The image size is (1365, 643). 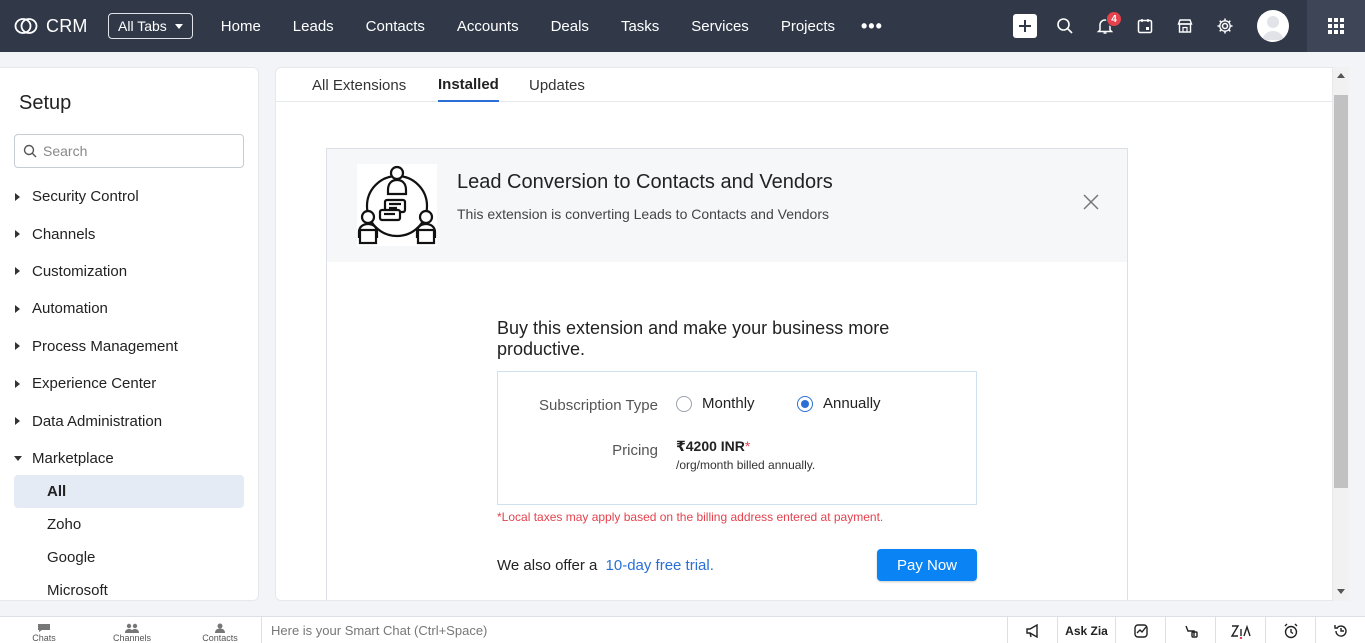 What do you see at coordinates (1091, 202) in the screenshot?
I see `close-icon` at bounding box center [1091, 202].